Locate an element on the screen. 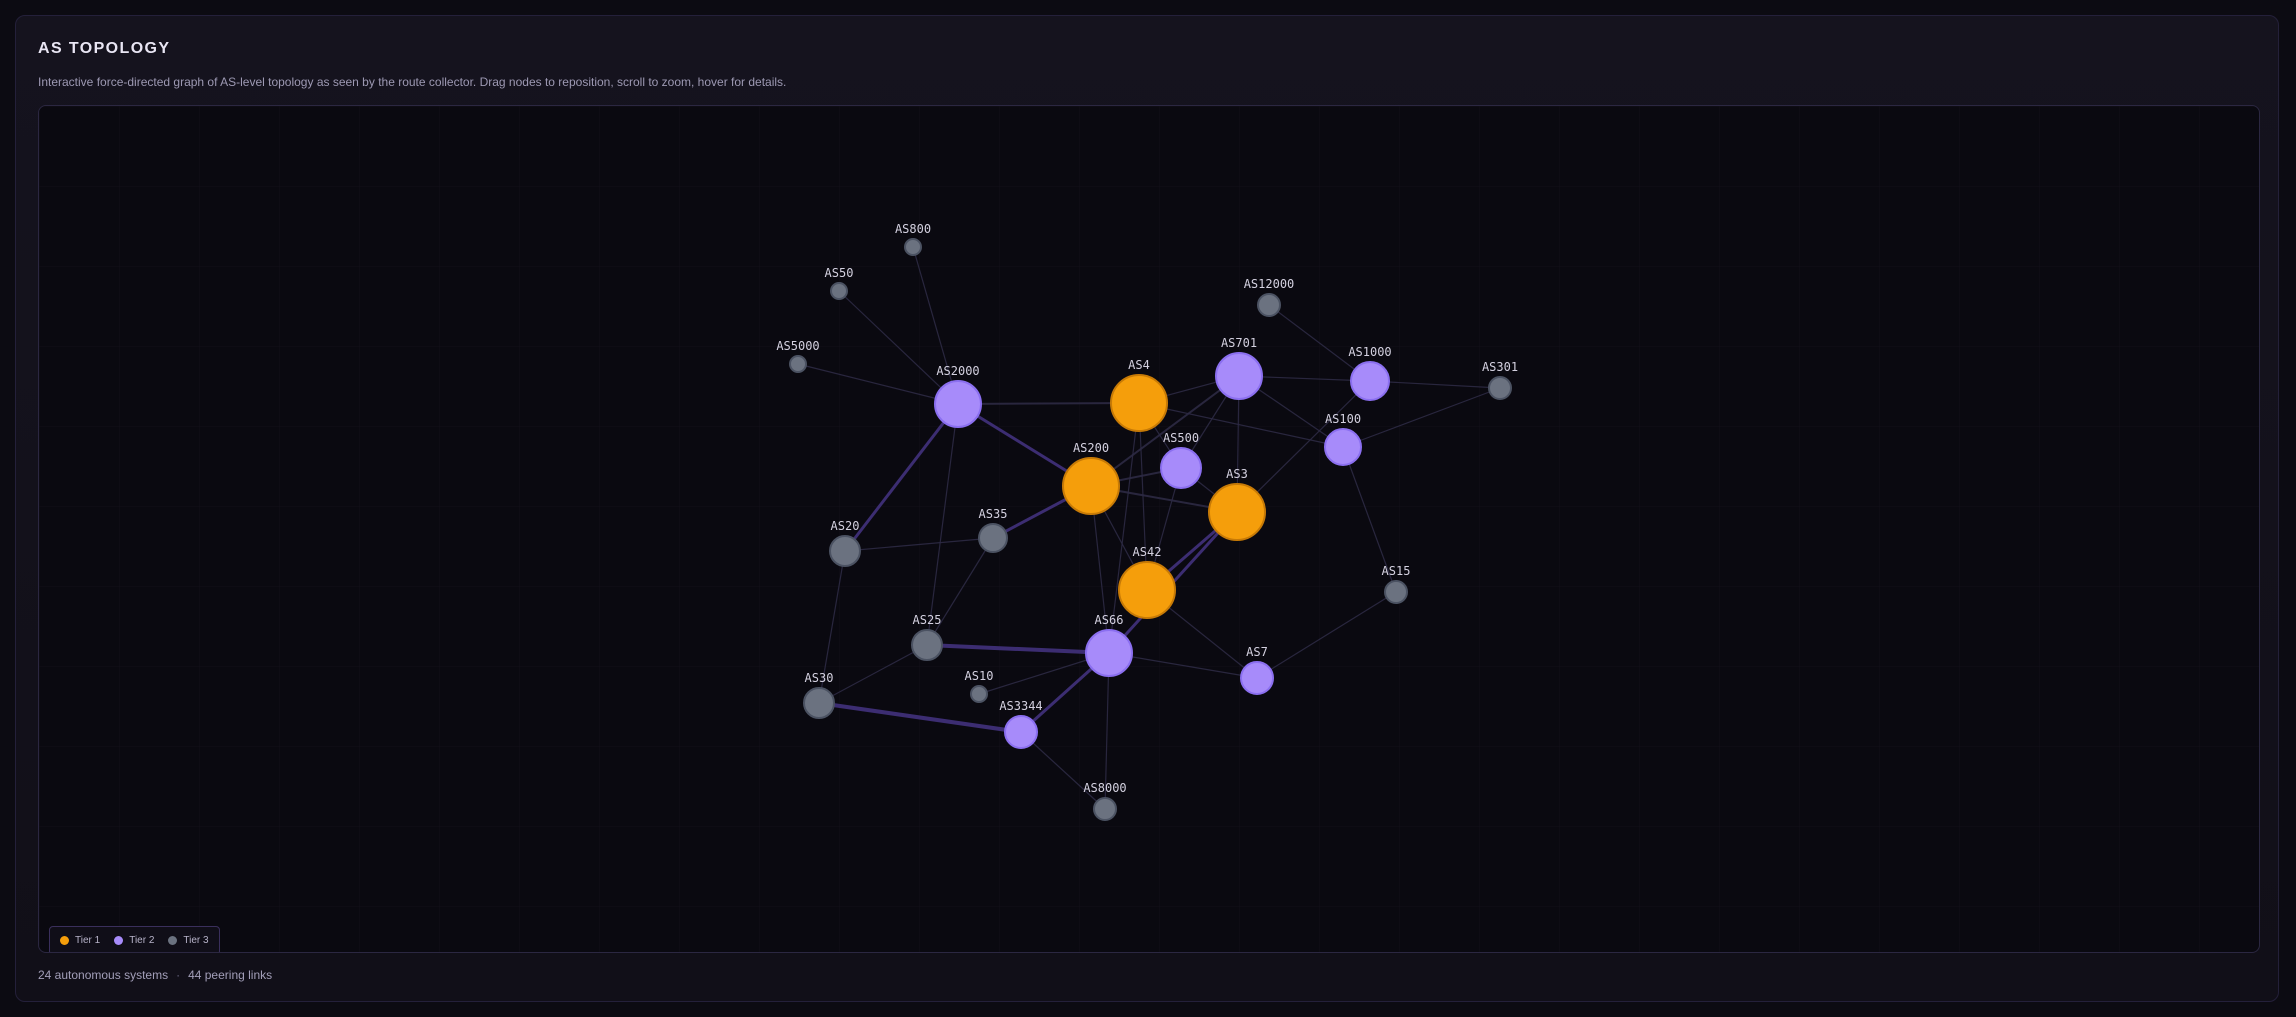  as-node-label: AS10 is located at coordinates (979, 676).